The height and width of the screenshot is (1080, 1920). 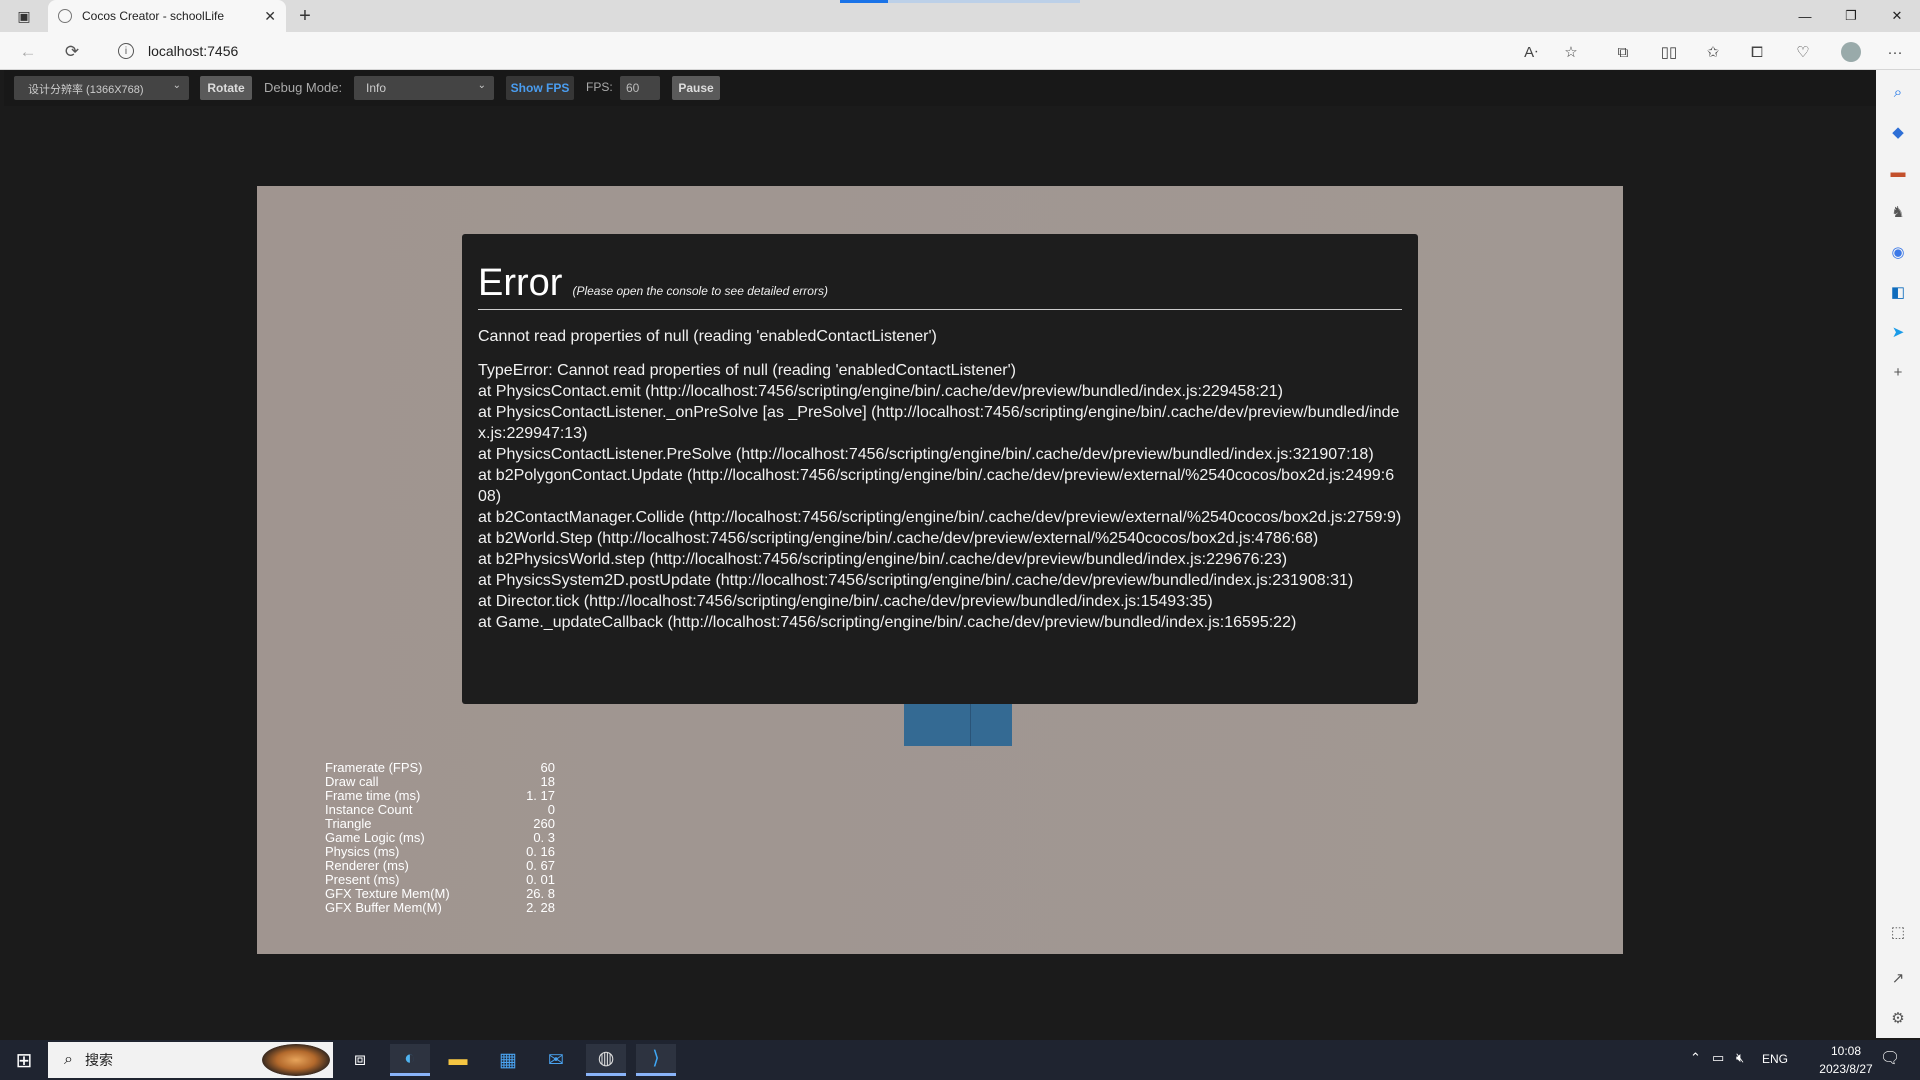 What do you see at coordinates (352, 781) in the screenshot?
I see `stat-label: Draw call` at bounding box center [352, 781].